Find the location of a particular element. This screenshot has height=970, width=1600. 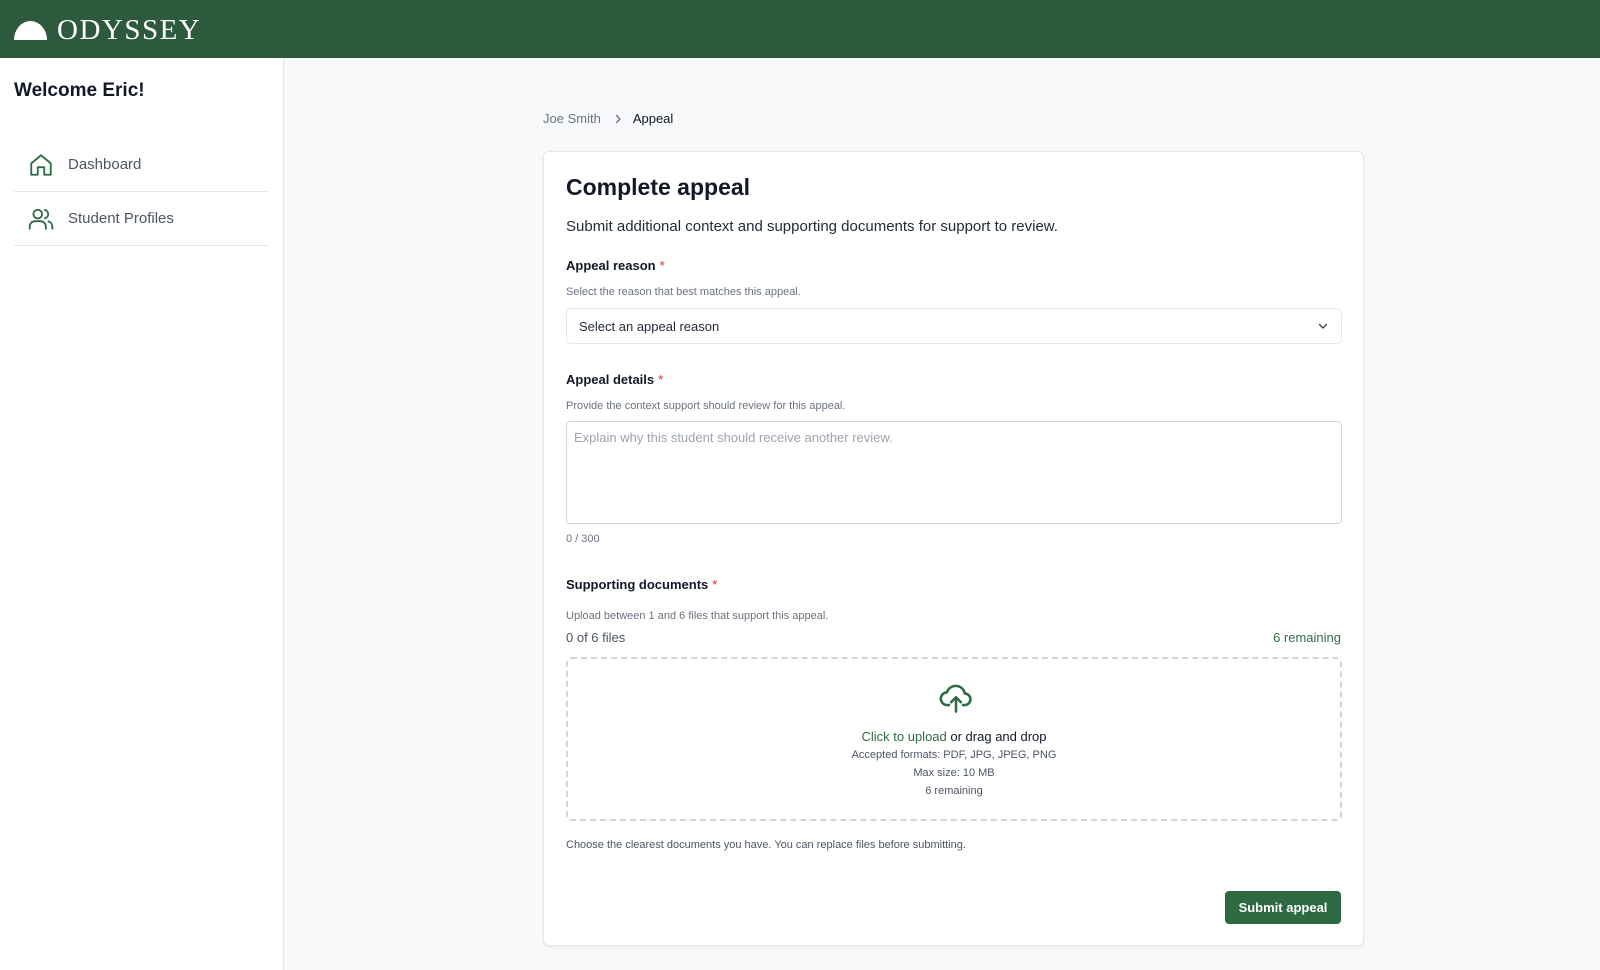

appeal-details-label: Appeal details * is located at coordinates (614, 379).